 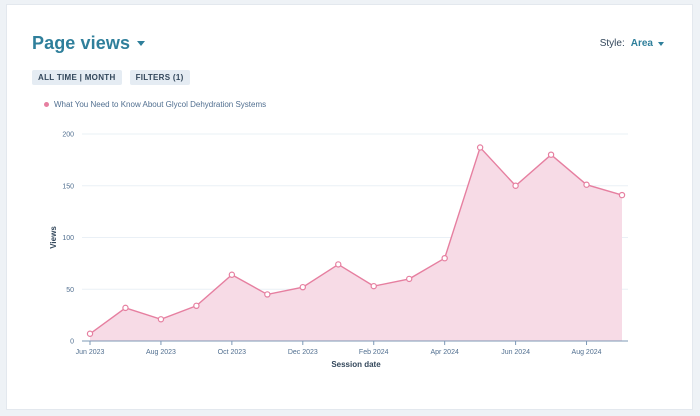 I want to click on x-tick-label: Dec 2023, so click(x=303, y=352).